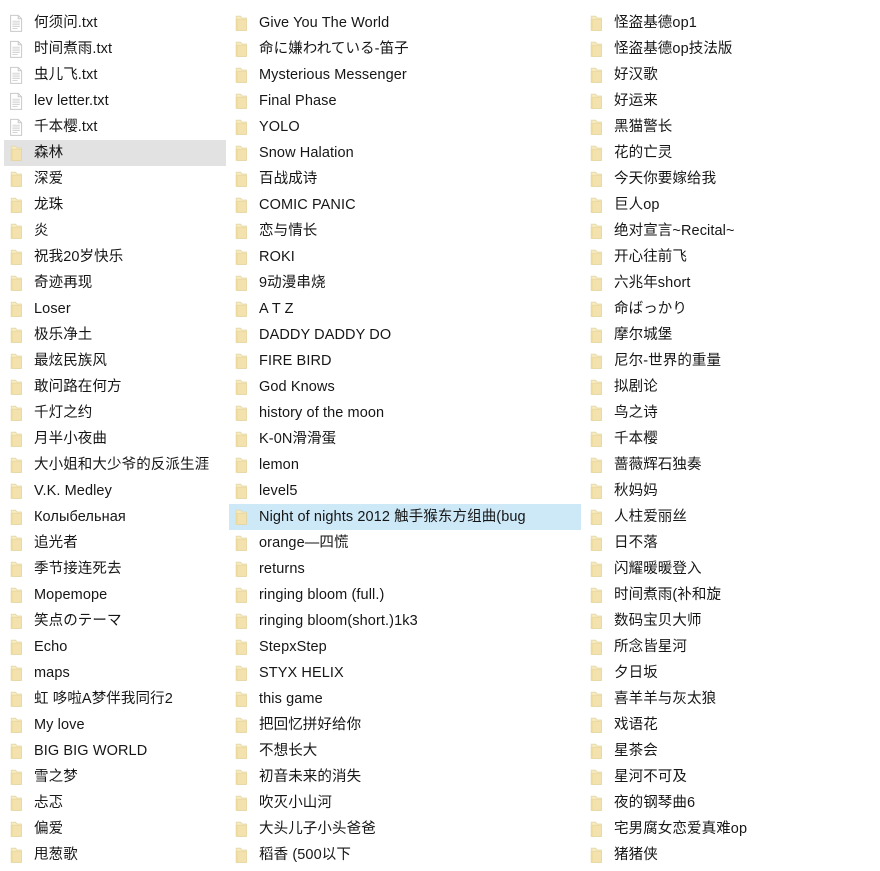 The image size is (880, 871). I want to click on folder-row: 极乐净土, so click(115, 335).